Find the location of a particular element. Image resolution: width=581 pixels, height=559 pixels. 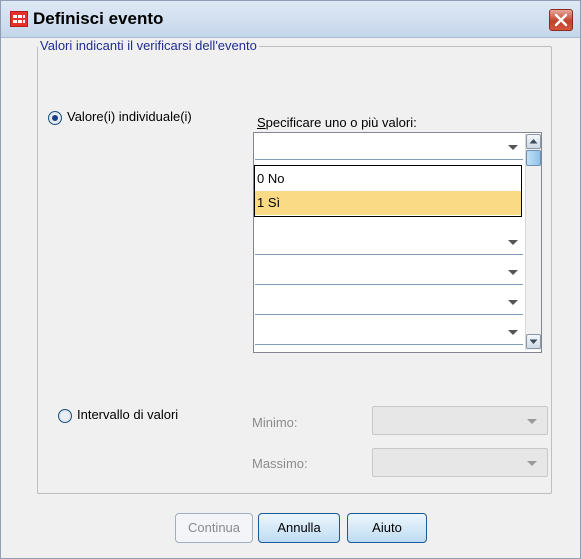

scroll-down-button is located at coordinates (533, 341).